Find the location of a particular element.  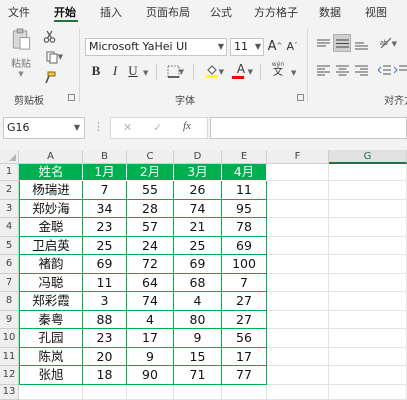

tab-view: 视图 is located at coordinates (376, 12).